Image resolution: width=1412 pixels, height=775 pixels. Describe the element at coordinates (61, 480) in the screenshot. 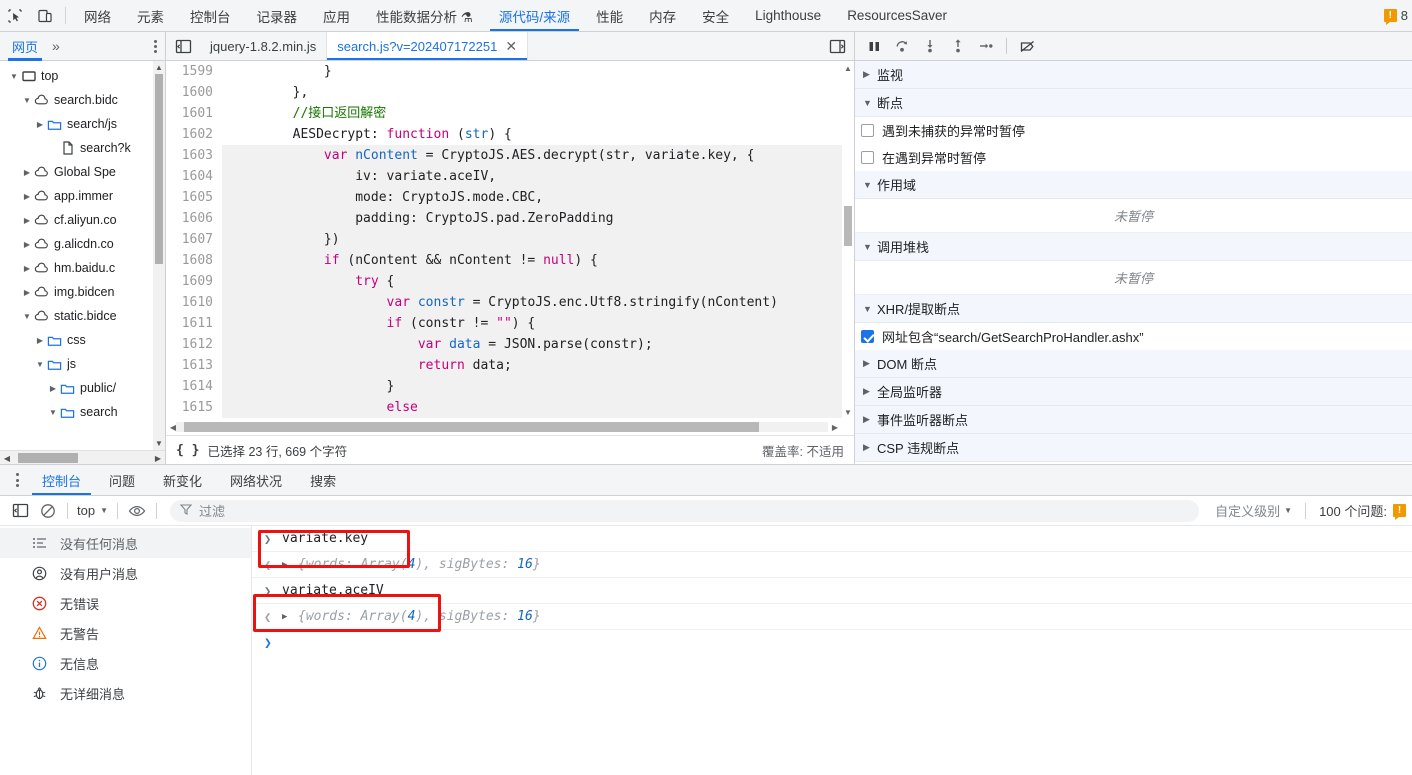

I see `drawer-tab-console: 控制台` at that location.